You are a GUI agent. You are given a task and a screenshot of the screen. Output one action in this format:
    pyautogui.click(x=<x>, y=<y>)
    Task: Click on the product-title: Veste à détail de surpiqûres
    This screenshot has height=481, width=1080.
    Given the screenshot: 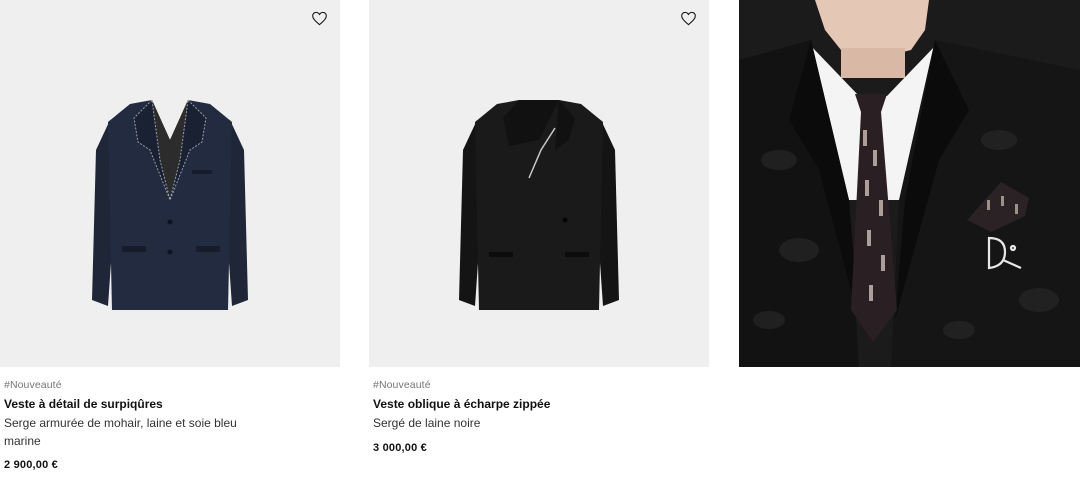 What is the action you would take?
    pyautogui.click(x=172, y=404)
    